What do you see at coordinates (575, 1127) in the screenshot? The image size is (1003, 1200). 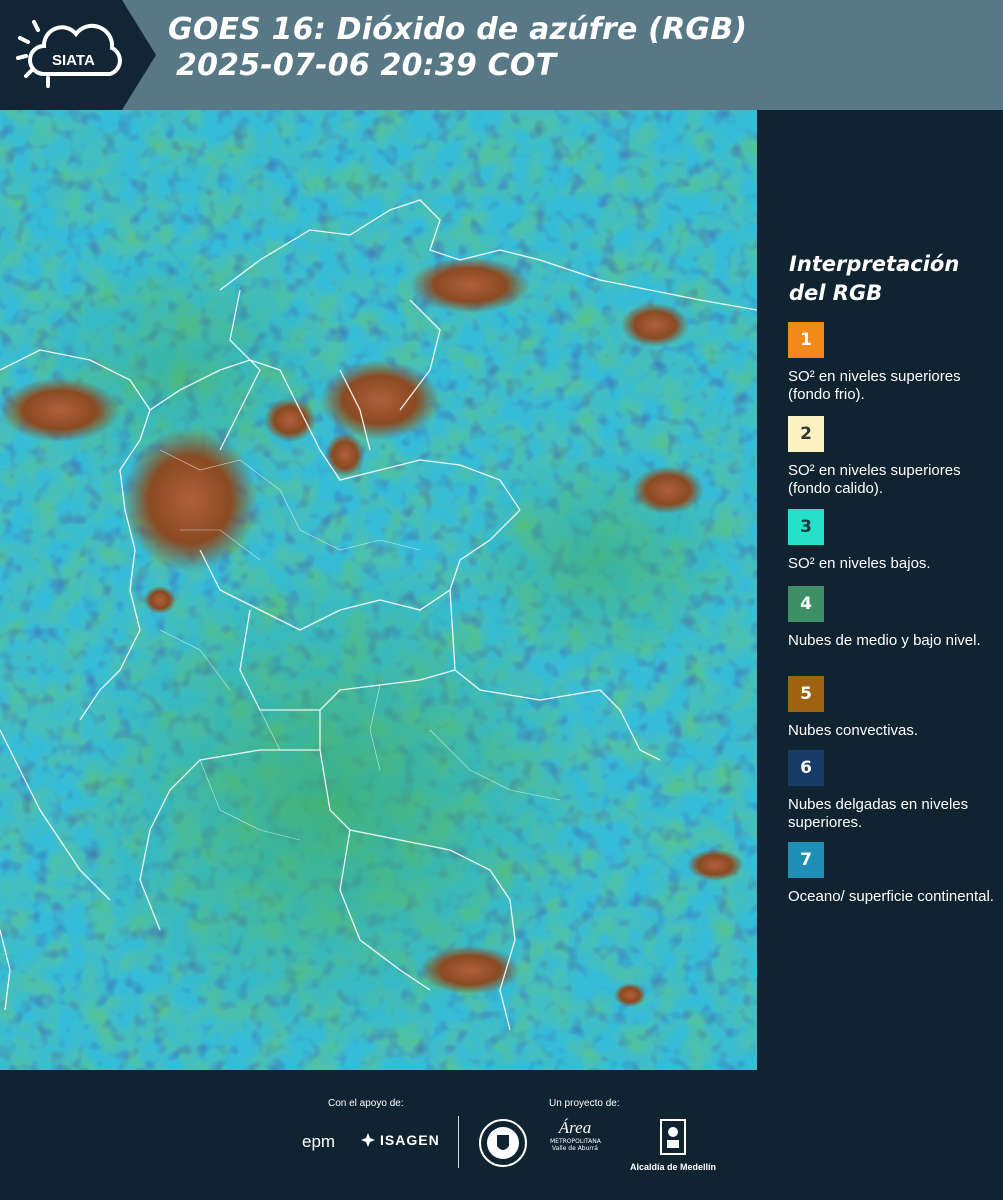 I see `area-logo-text: Área` at bounding box center [575, 1127].